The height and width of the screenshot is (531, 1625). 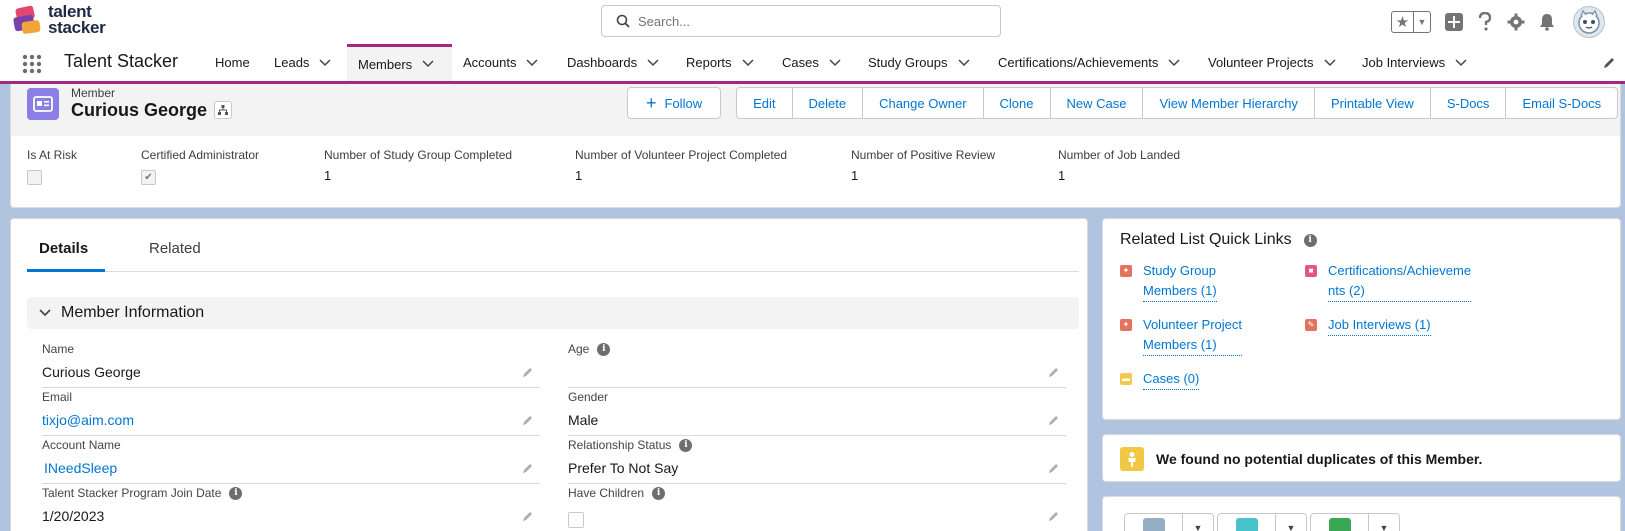 I want to click on talent-stacker-logo: talent stacker, so click(x=67, y=22).